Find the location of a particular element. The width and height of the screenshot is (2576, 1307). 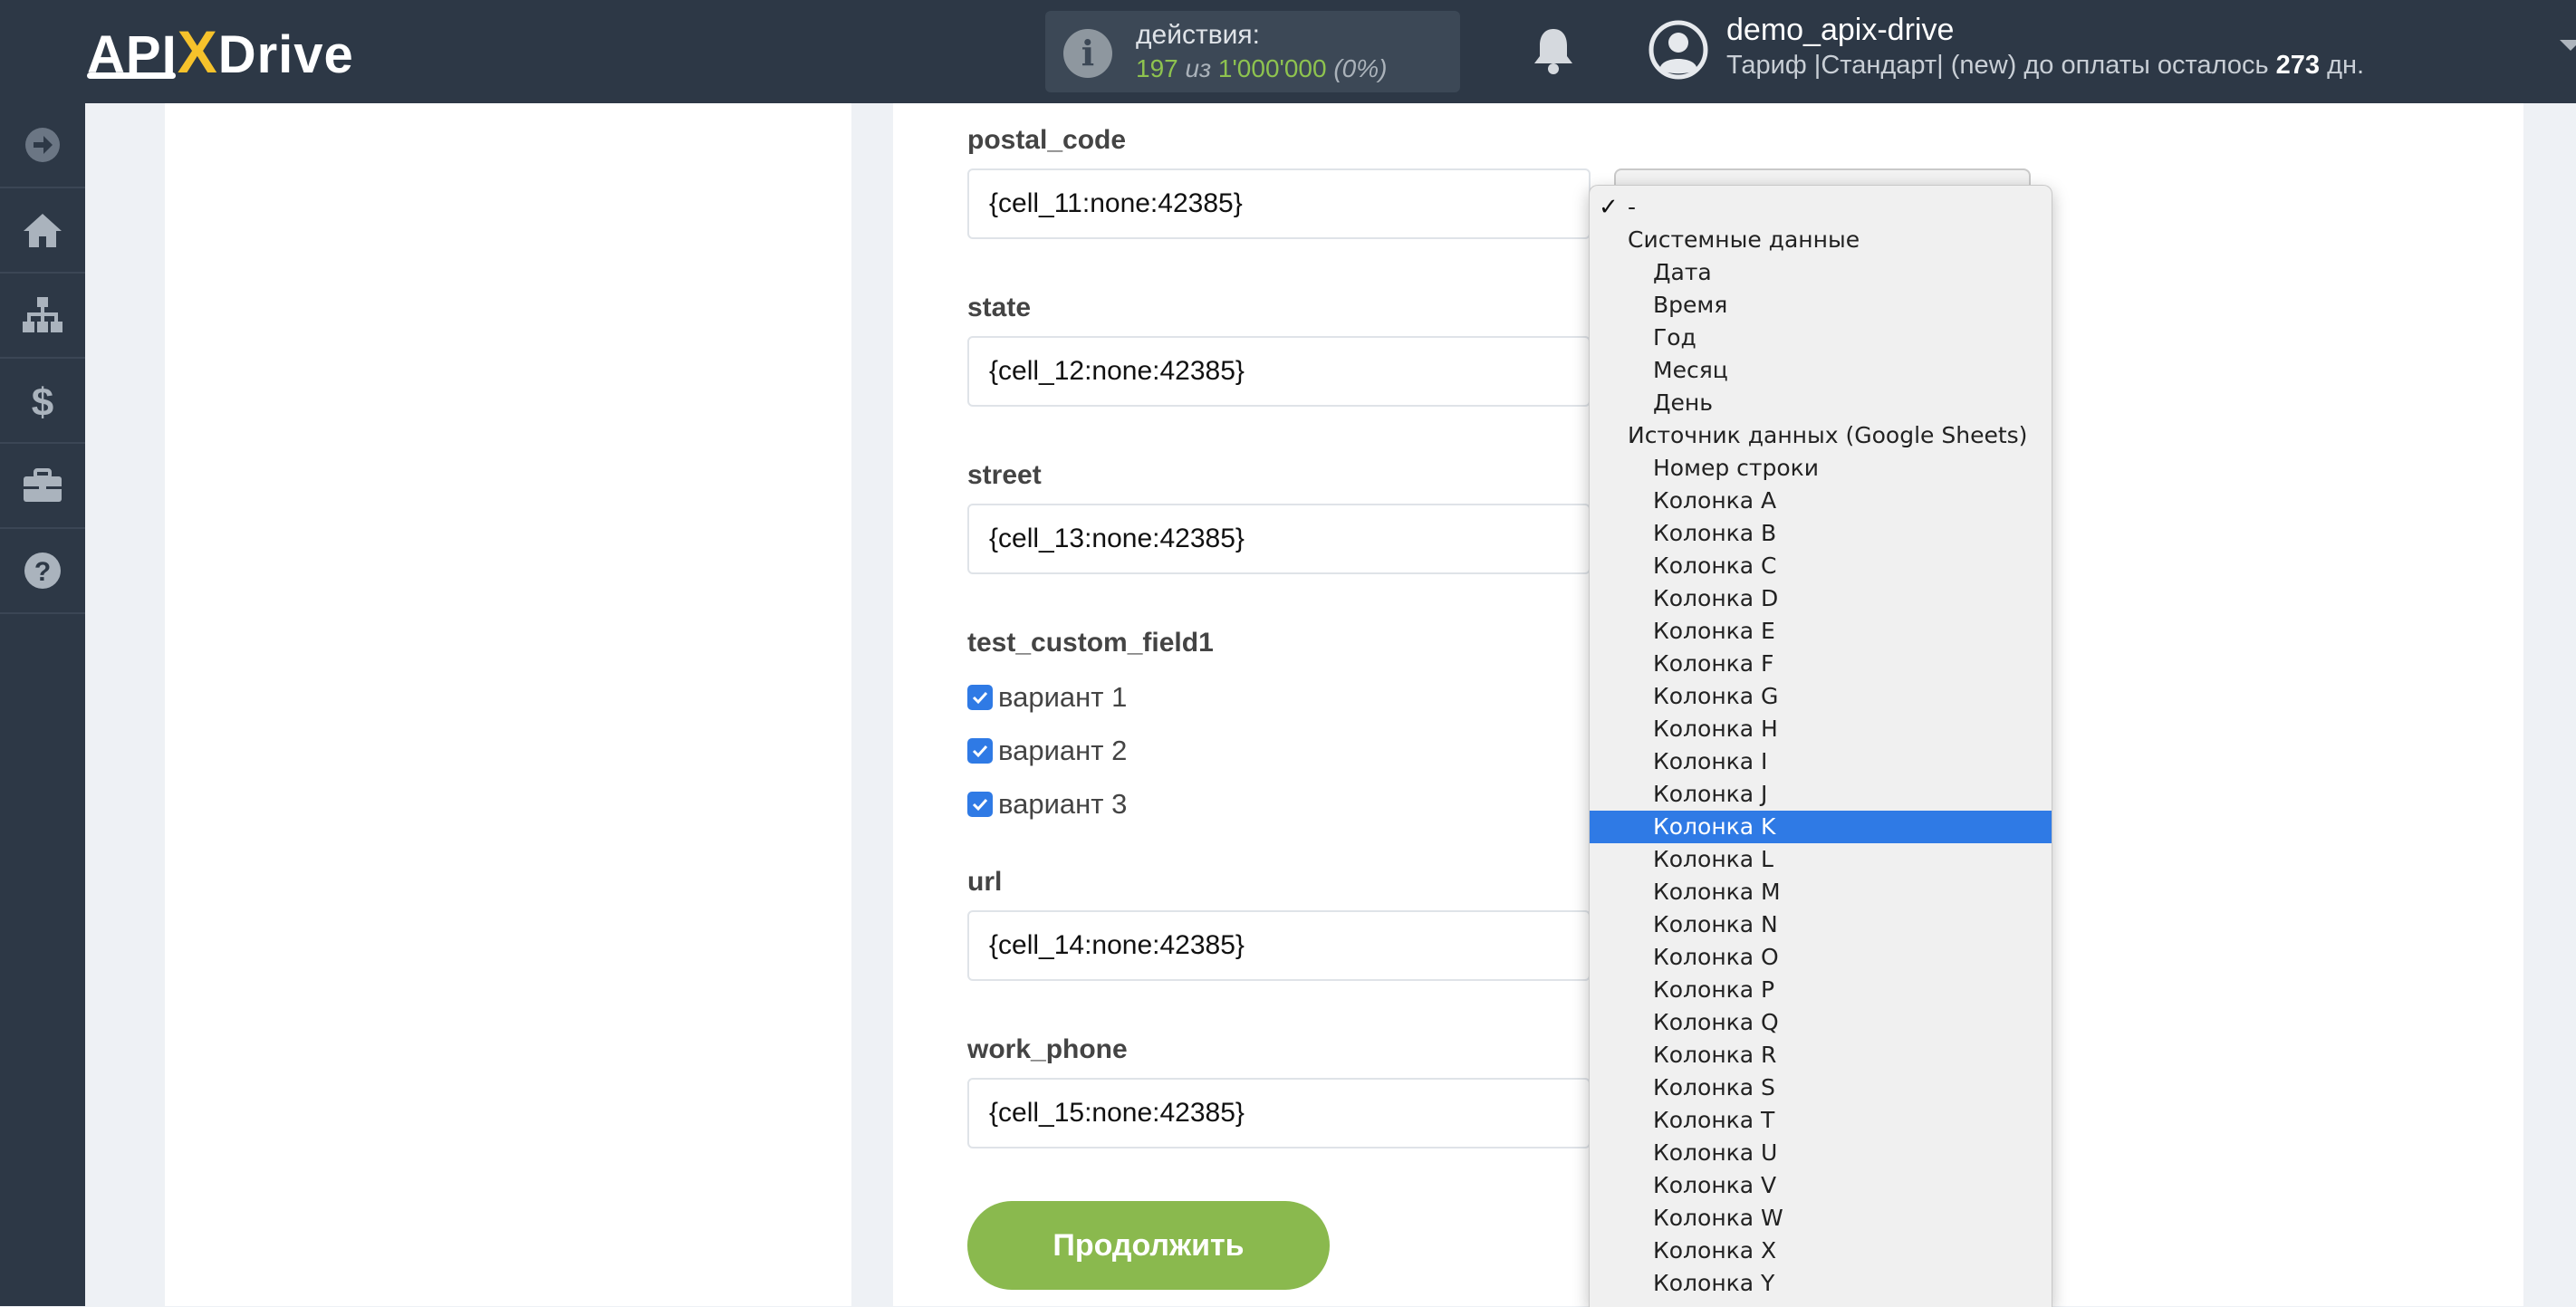

dropdown-option: Колонка W is located at coordinates (1821, 1218).